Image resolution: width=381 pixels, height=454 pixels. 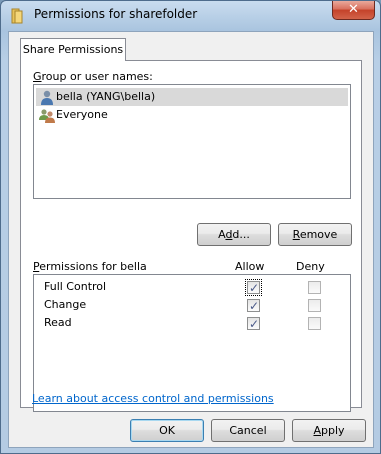 I want to click on ok-button: OK, so click(x=167, y=430).